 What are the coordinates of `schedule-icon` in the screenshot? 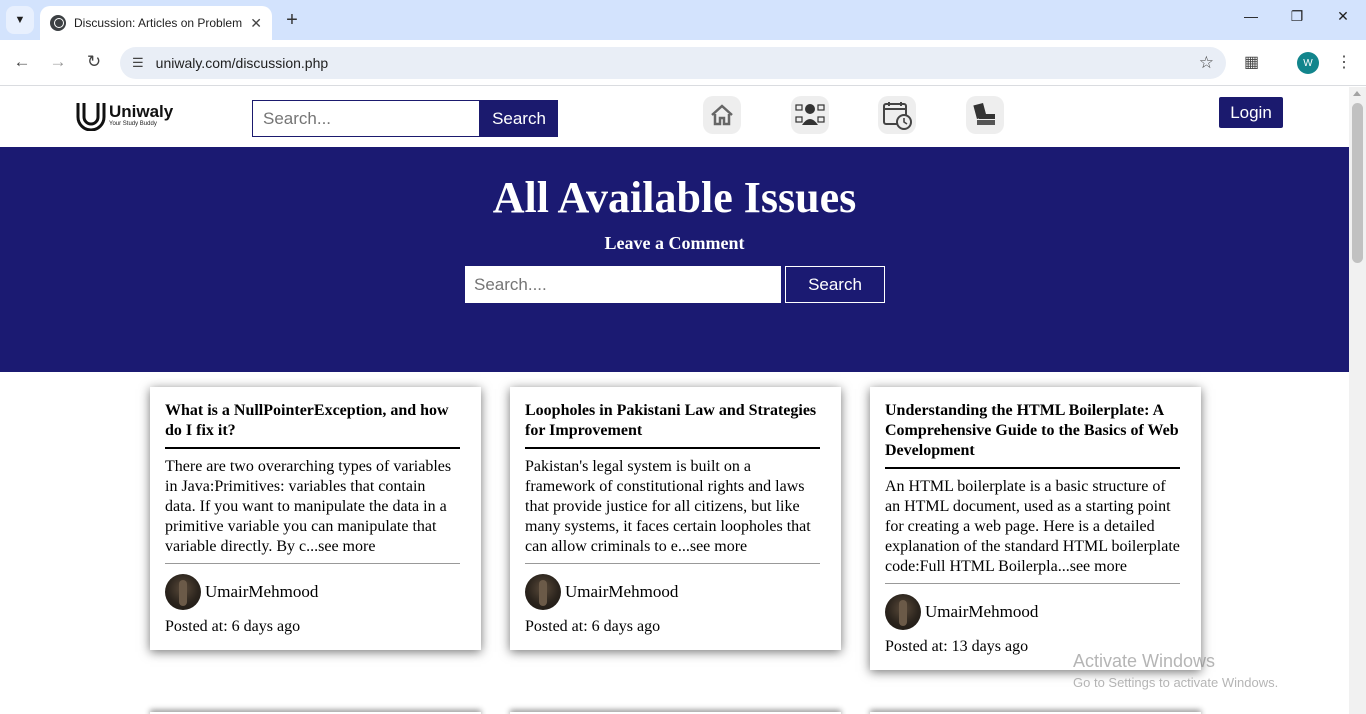 It's located at (897, 115).